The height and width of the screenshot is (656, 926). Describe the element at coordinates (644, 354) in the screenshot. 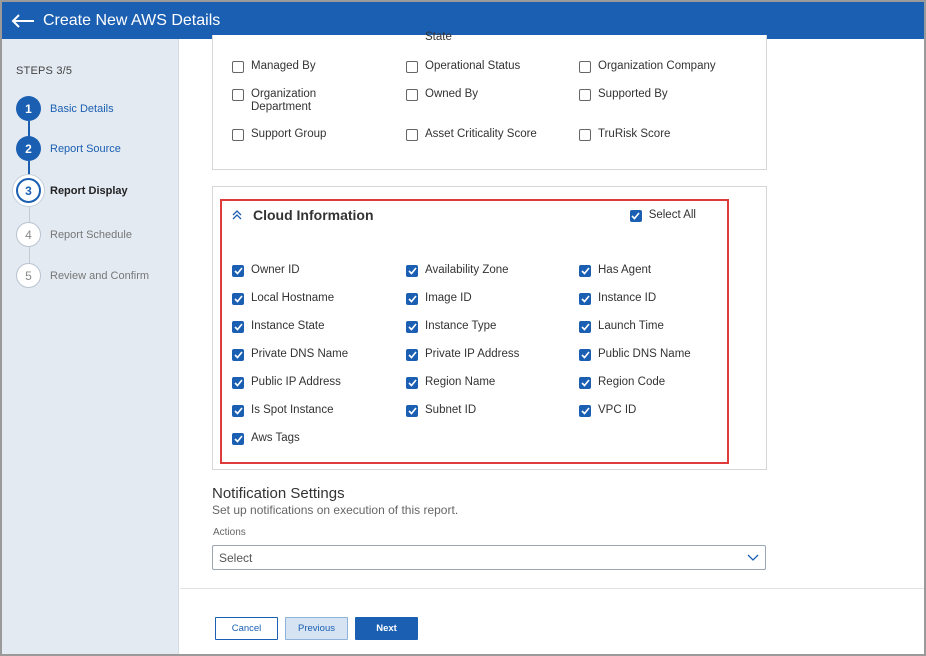

I see `checkbox-label: Public DNS Name` at that location.